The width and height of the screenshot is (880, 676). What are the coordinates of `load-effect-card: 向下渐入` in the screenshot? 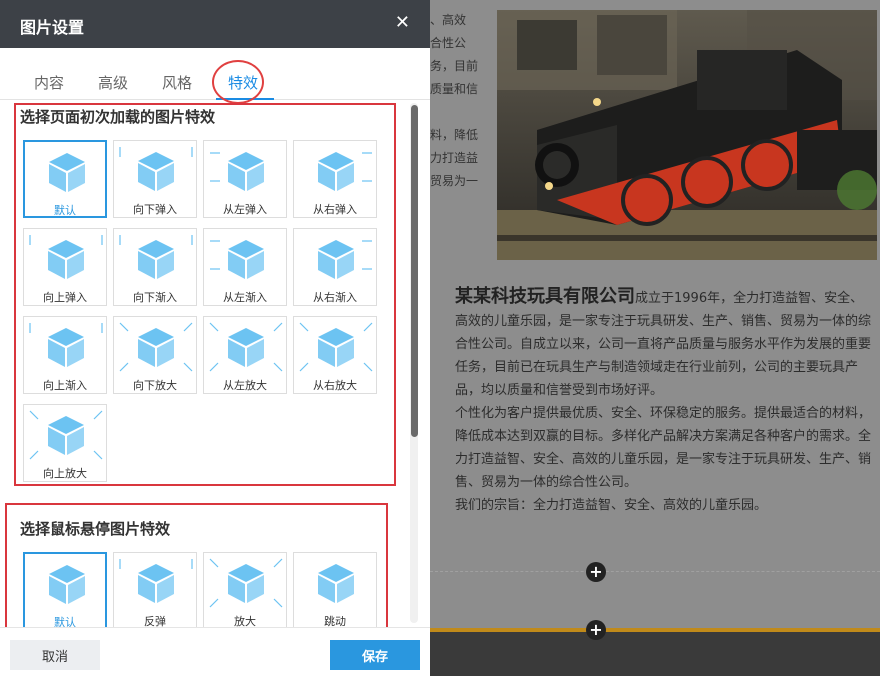 It's located at (155, 267).